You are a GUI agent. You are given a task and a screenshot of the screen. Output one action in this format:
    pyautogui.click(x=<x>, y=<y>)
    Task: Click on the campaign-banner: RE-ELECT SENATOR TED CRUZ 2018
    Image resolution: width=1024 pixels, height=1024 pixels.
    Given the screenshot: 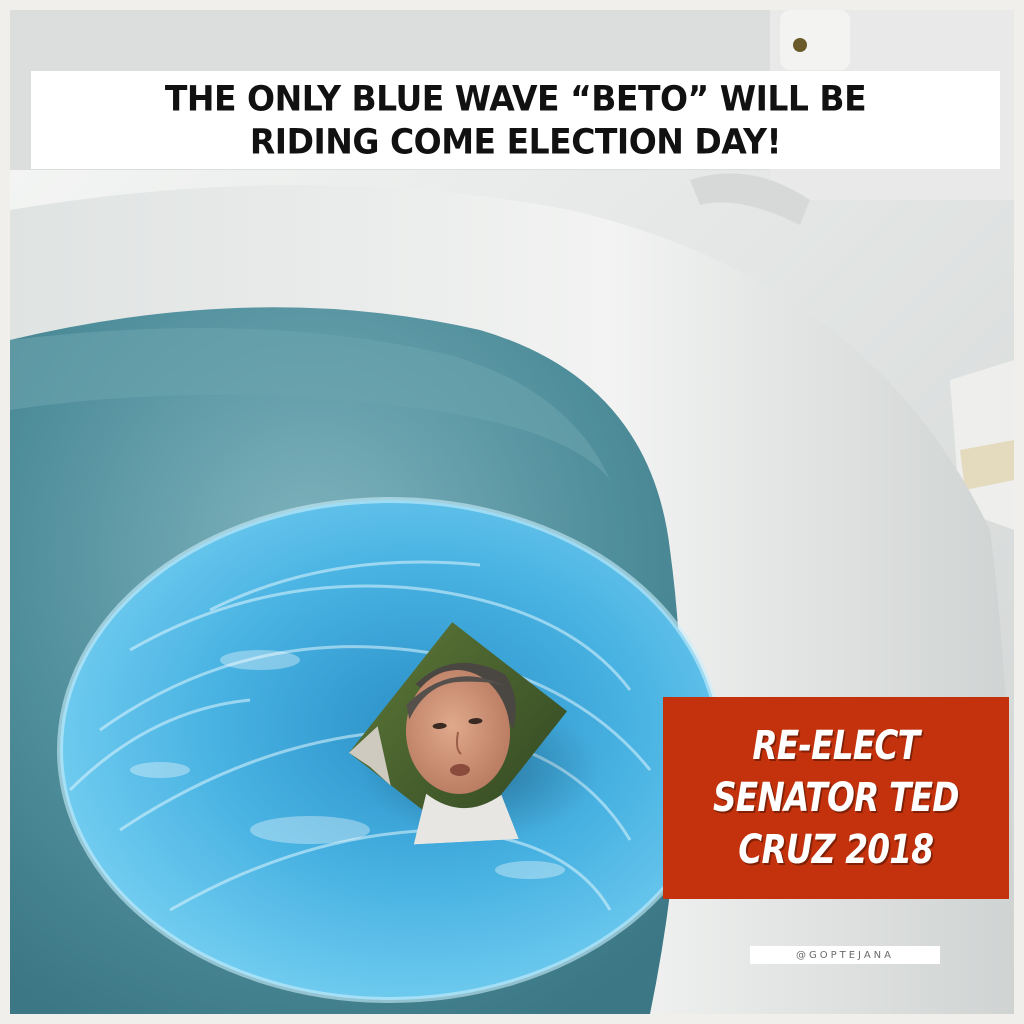 What is the action you would take?
    pyautogui.click(x=836, y=798)
    